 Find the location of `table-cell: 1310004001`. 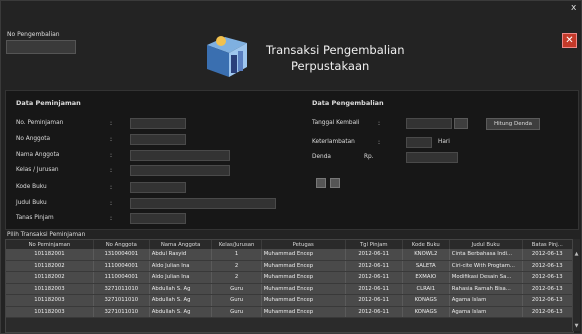

table-cell: 1310004001 is located at coordinates (121, 255).